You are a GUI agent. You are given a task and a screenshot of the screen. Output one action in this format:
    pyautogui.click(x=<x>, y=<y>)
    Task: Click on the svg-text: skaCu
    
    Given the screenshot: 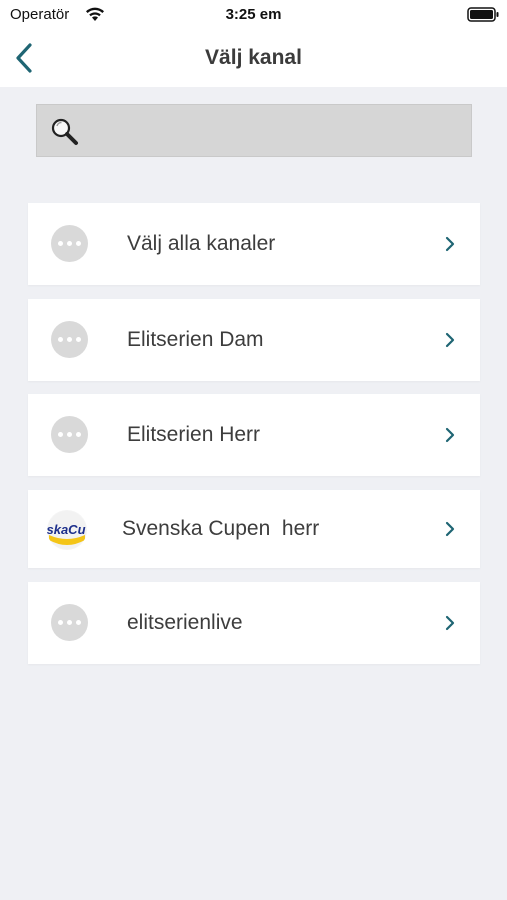 What is the action you would take?
    pyautogui.click(x=66, y=529)
    